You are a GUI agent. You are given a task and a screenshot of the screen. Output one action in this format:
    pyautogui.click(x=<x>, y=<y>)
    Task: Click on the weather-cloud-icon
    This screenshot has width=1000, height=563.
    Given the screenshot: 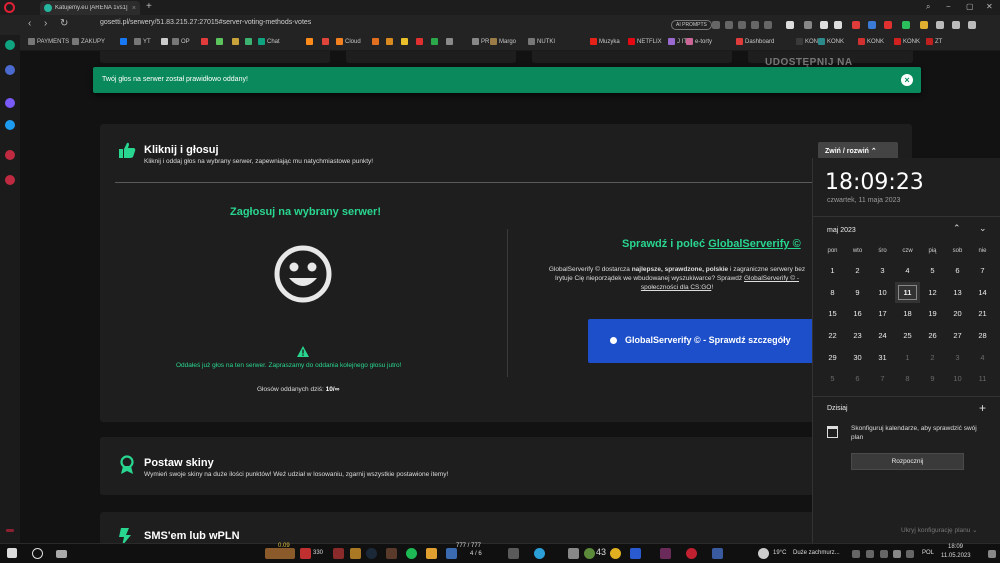 What is the action you would take?
    pyautogui.click(x=763, y=553)
    